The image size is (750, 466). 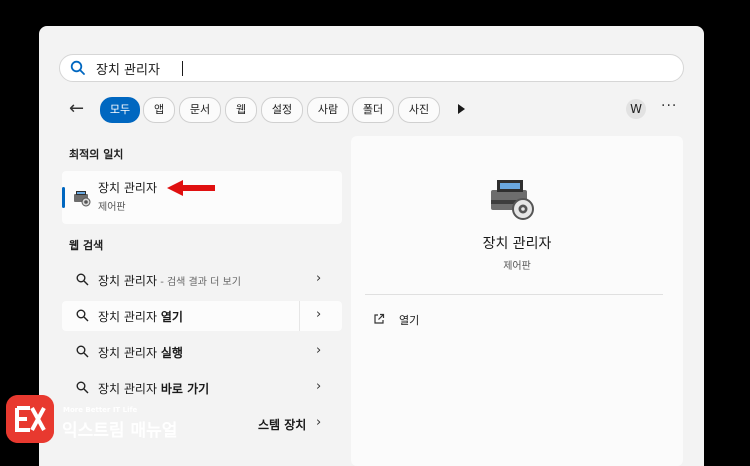 I want to click on watermark-logo, so click(x=30, y=419).